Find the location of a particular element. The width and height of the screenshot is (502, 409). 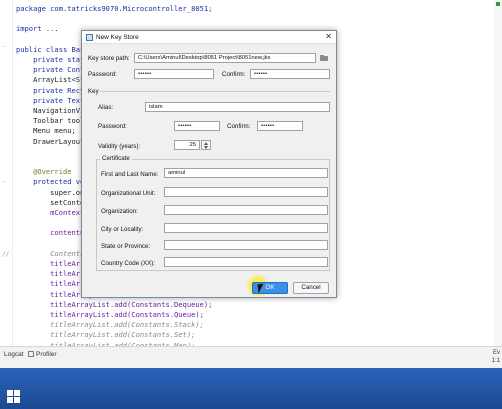

org-unit-label: Organizational Unit: is located at coordinates (128, 193).